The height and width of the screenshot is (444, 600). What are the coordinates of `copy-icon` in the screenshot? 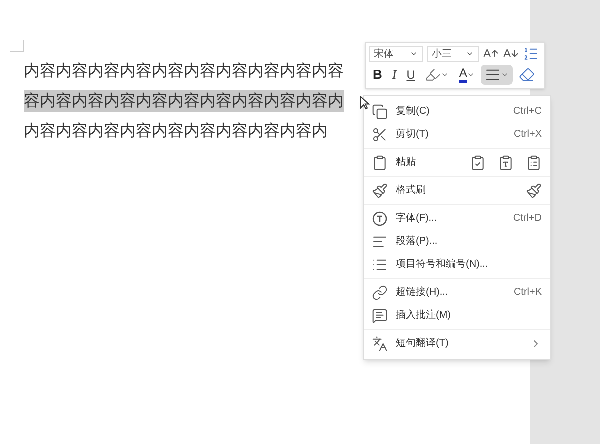 It's located at (380, 112).